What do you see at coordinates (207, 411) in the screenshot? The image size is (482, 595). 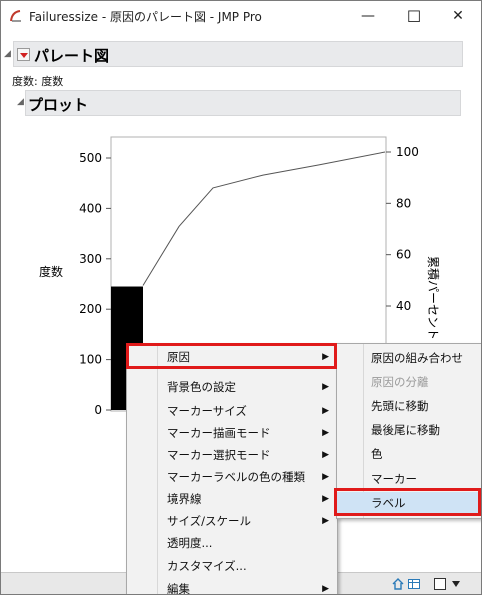 I see `context-menu-item-label: マーカーサイズ` at bounding box center [207, 411].